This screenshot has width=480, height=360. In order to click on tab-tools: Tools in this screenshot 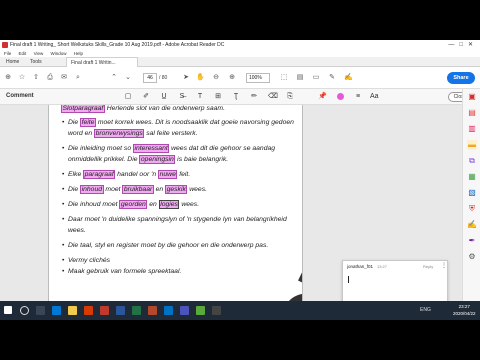, I will do `click(36, 62)`.